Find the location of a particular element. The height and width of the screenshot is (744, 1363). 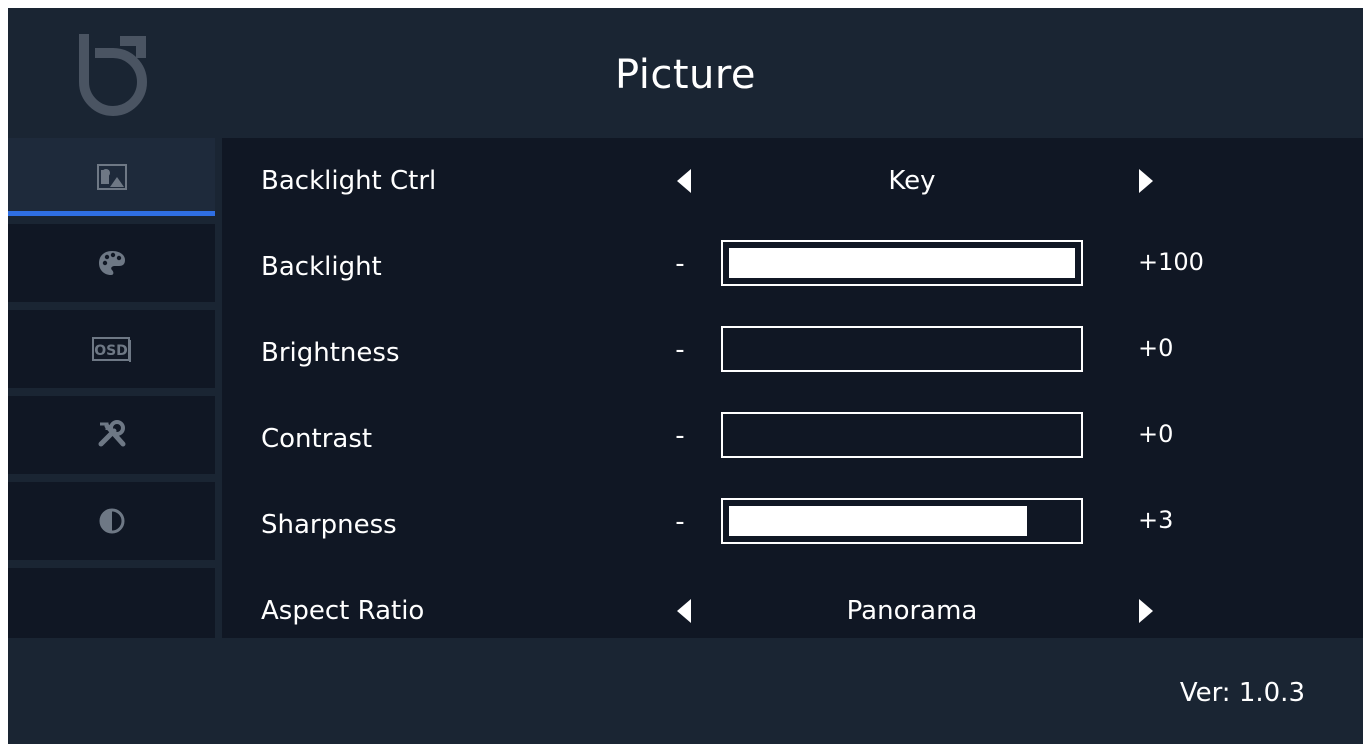

setting-label: Sharpness is located at coordinates (329, 525).